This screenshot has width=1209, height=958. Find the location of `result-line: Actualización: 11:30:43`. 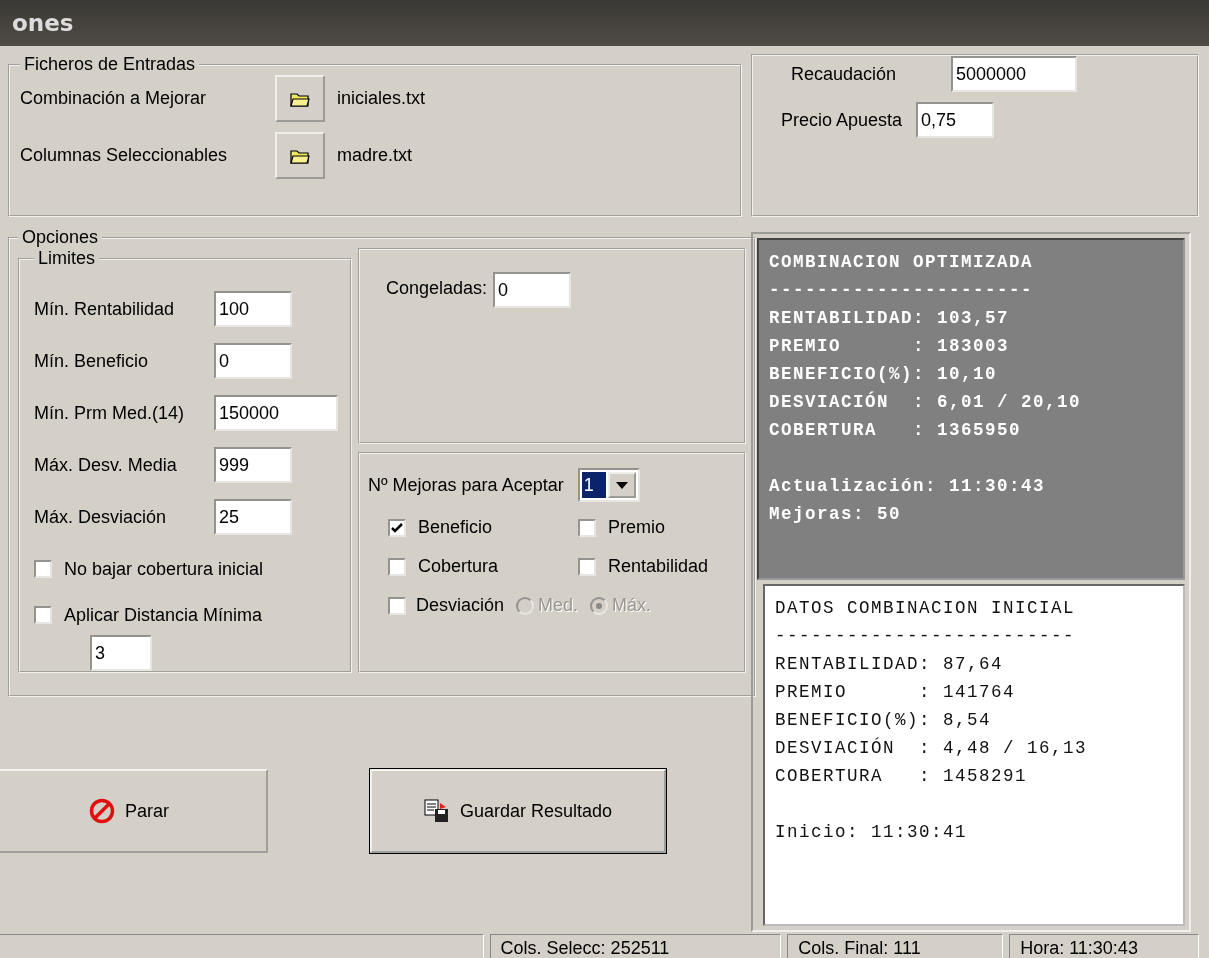

result-line: Actualización: 11:30:43 is located at coordinates (908, 486).